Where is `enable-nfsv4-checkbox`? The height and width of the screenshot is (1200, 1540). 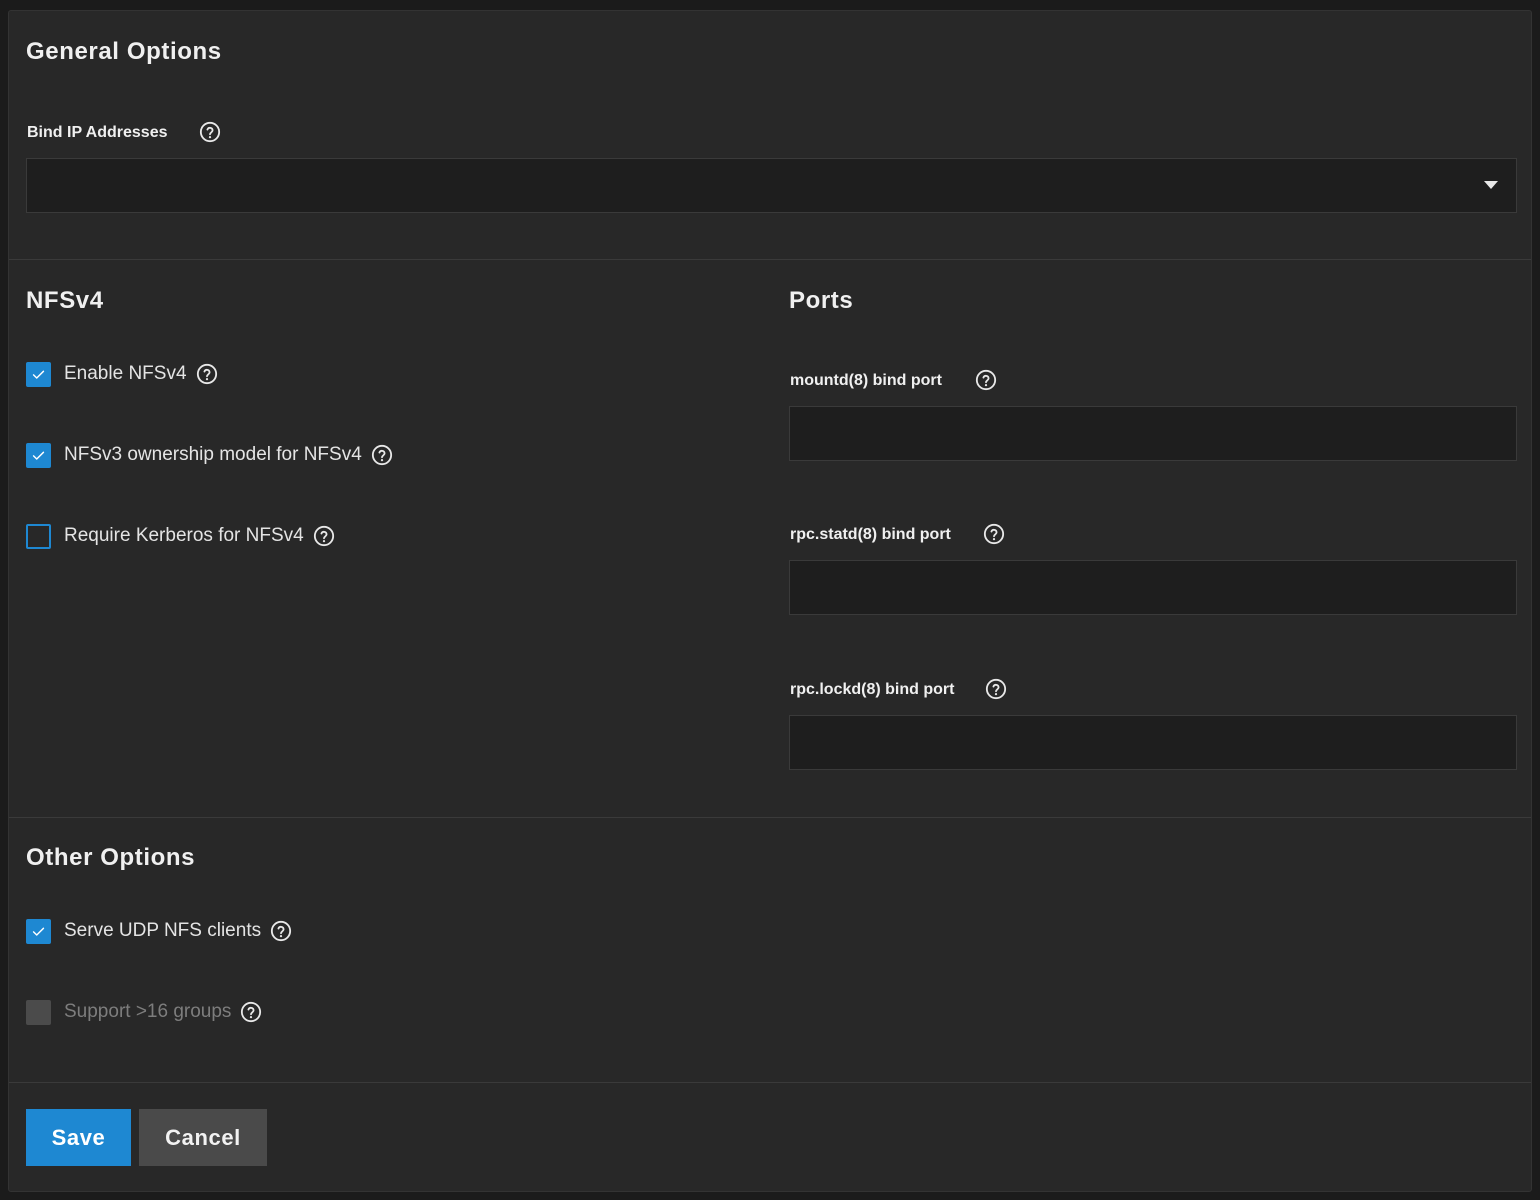
enable-nfsv4-checkbox is located at coordinates (38, 374).